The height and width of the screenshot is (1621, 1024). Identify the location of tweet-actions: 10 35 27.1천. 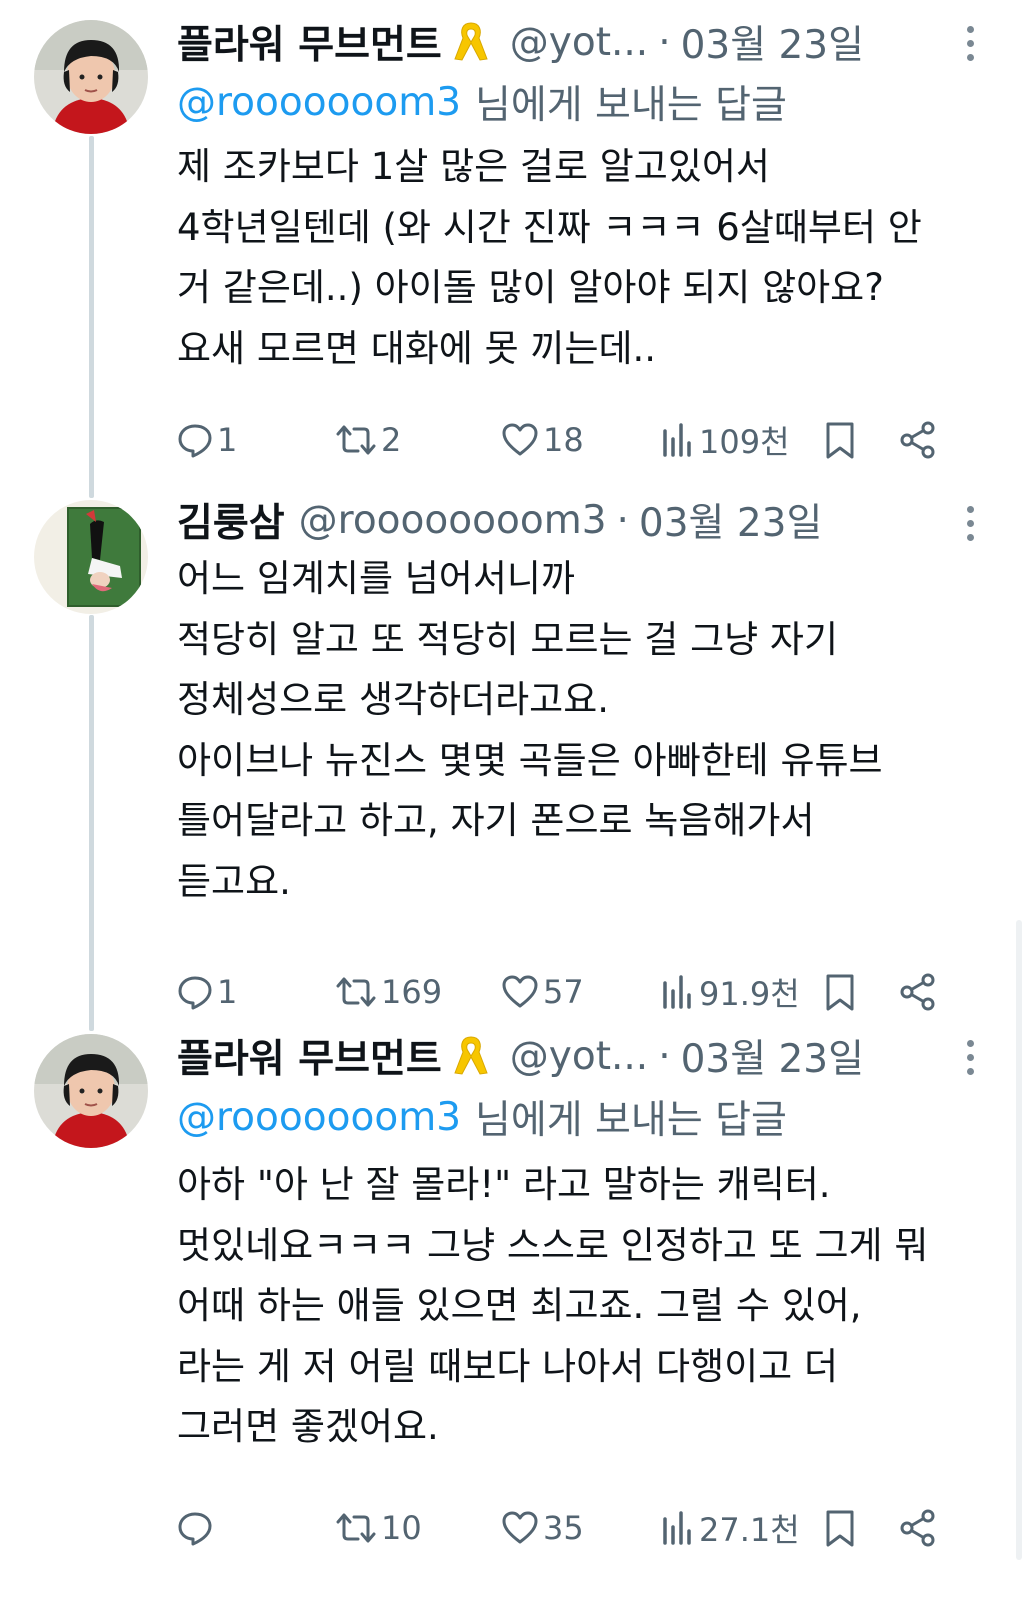
(576, 1528).